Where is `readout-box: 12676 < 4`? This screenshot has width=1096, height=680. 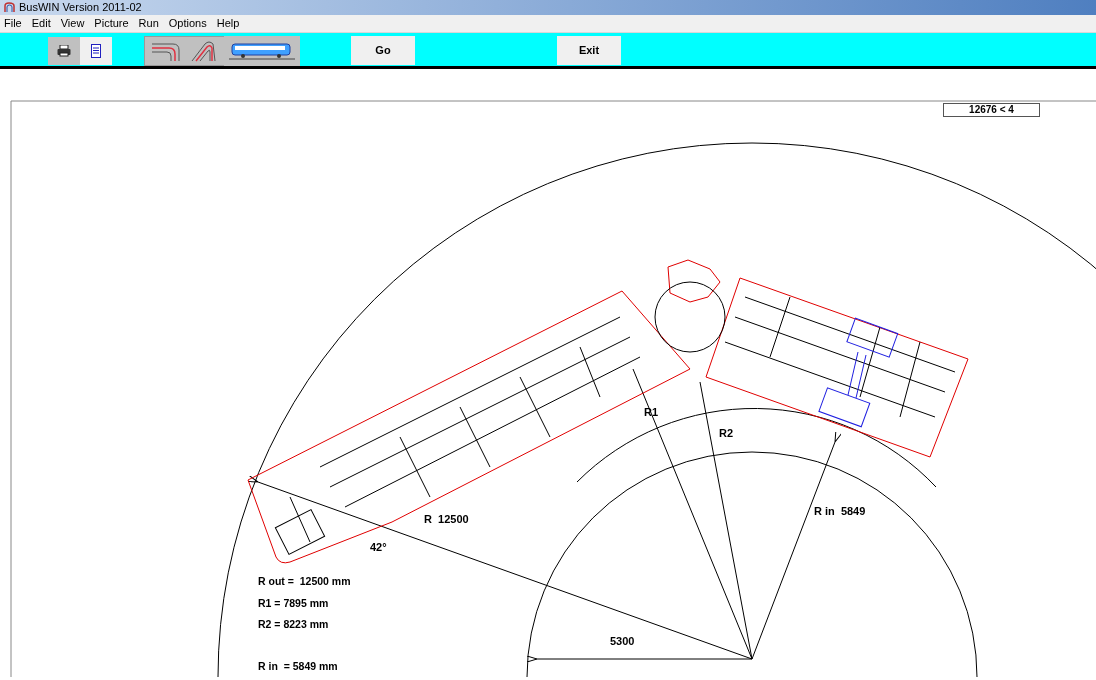 readout-box: 12676 < 4 is located at coordinates (991, 110).